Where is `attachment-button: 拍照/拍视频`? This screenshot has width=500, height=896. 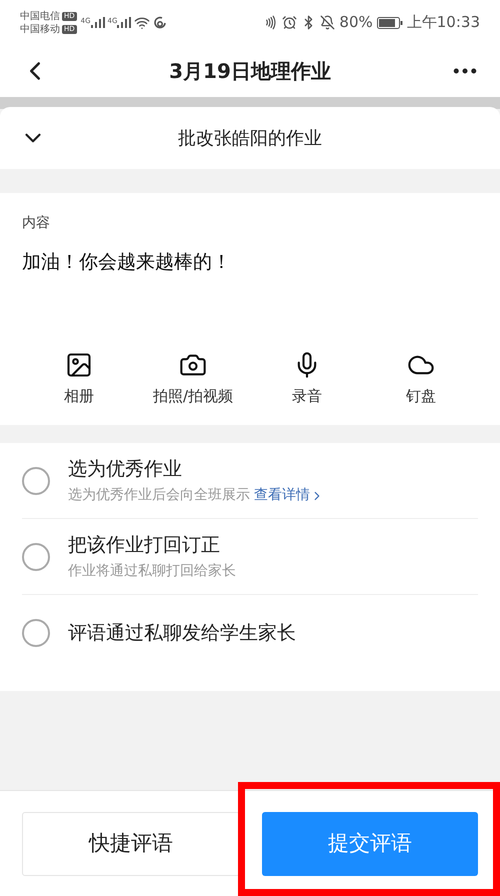
attachment-button: 拍照/拍视频 is located at coordinates (193, 378).